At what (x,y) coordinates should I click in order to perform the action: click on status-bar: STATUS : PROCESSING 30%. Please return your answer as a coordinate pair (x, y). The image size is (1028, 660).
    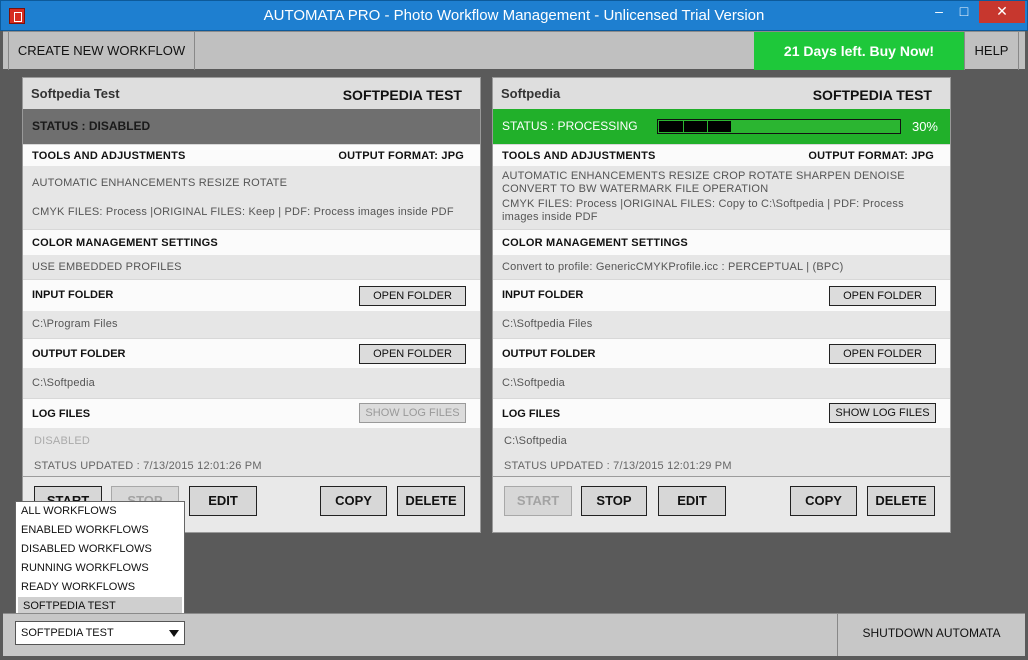
    Looking at the image, I should click on (721, 126).